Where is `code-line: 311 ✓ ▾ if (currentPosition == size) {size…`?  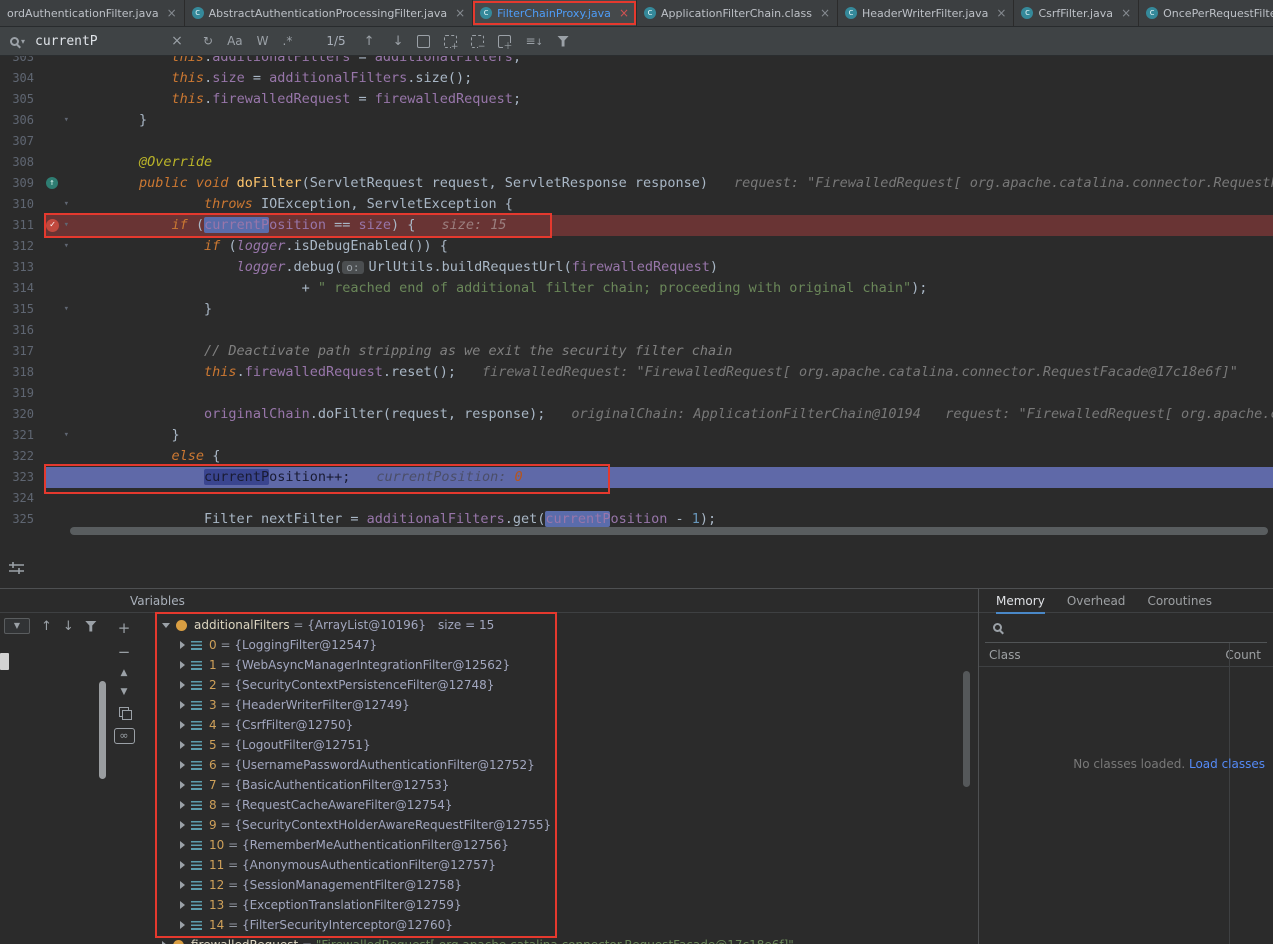
code-line: 311 ✓ ▾ if (currentPosition == size) {size… is located at coordinates (636, 225).